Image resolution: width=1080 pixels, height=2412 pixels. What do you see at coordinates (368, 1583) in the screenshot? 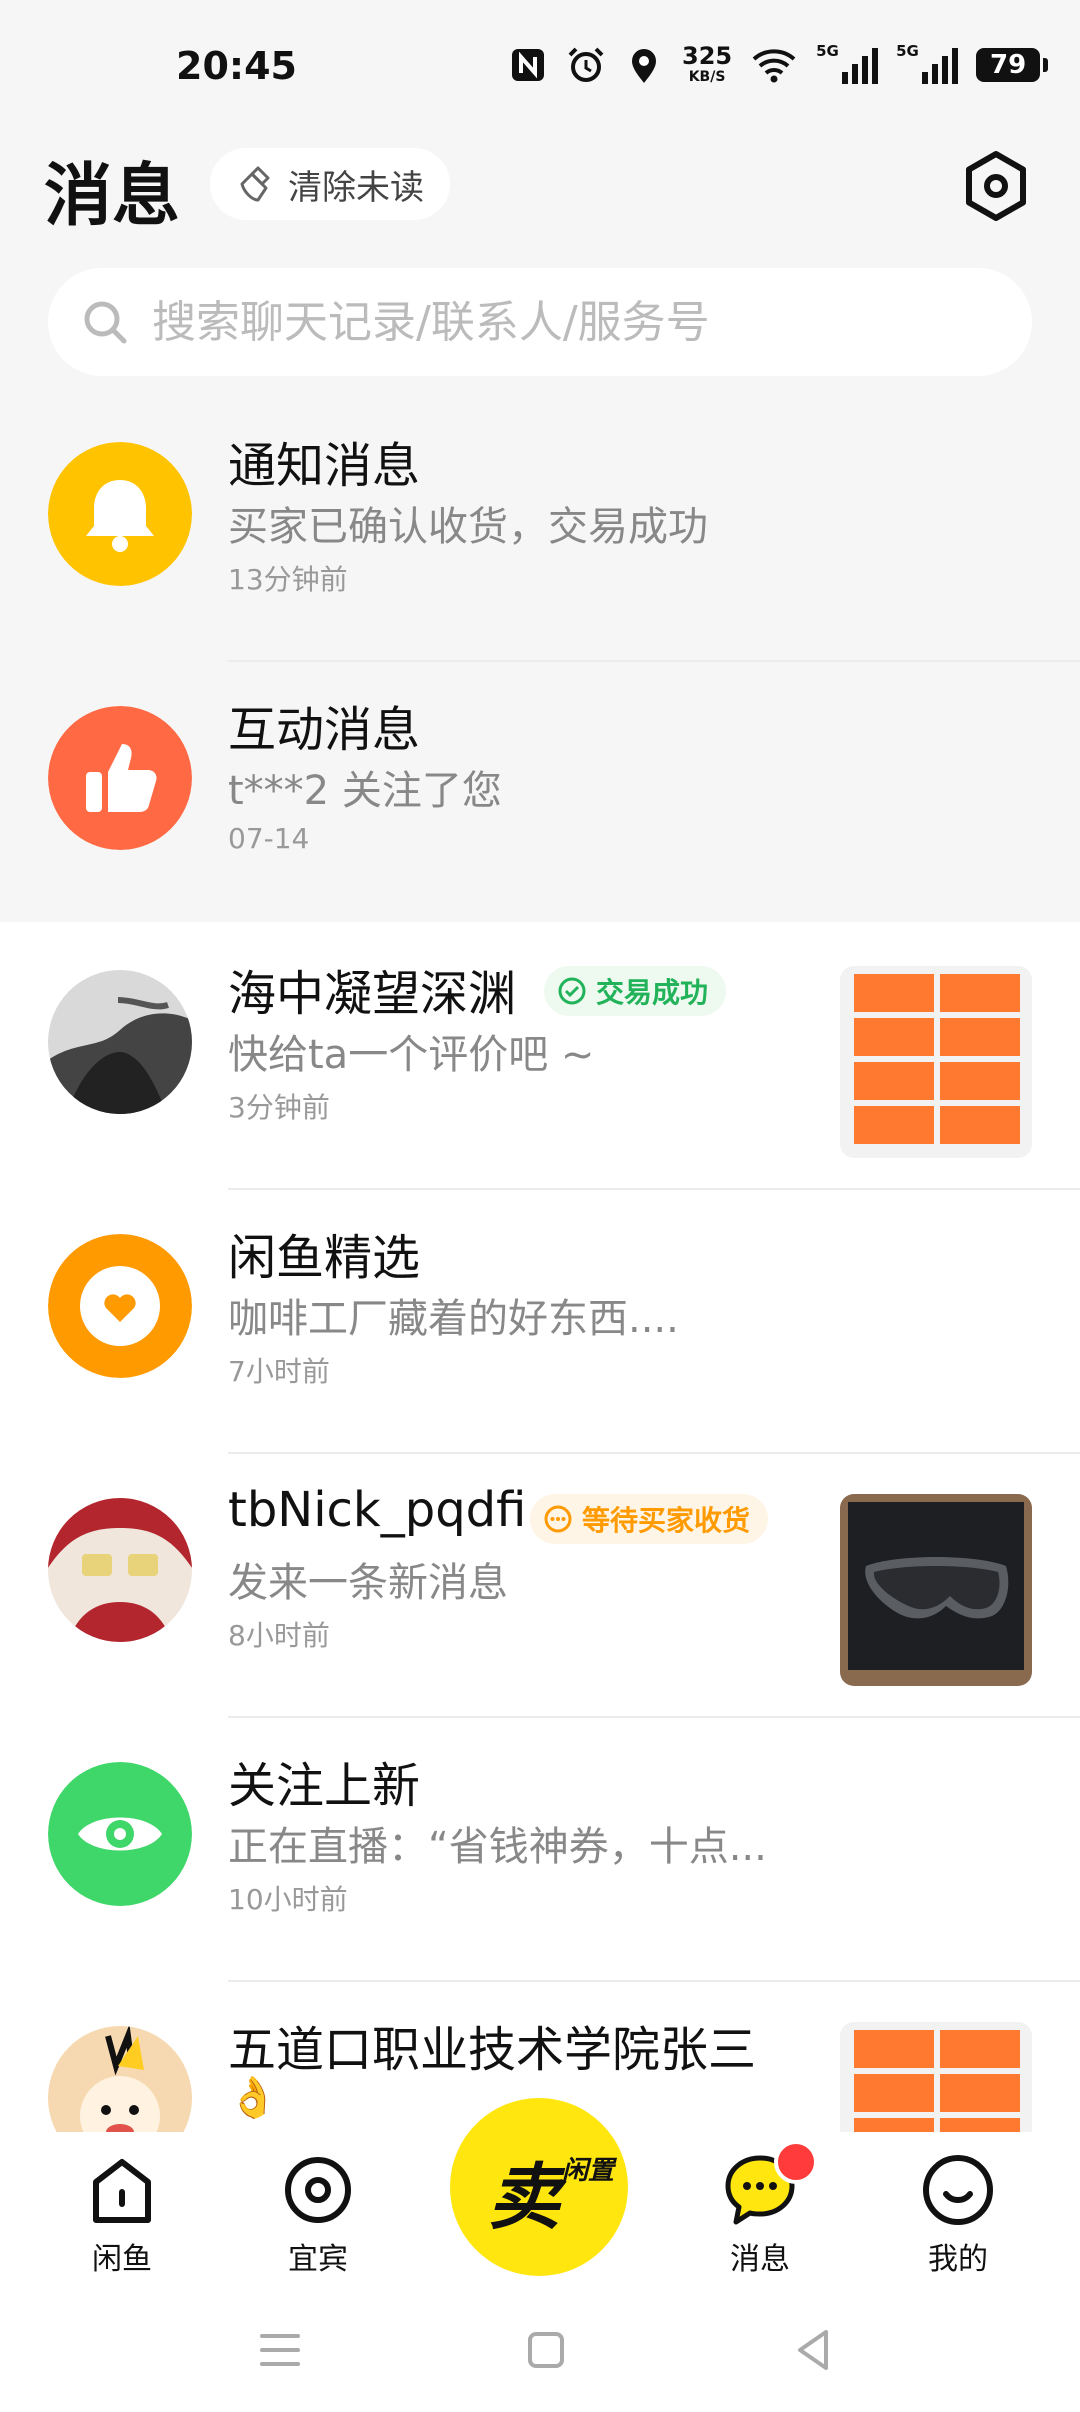
I see `conversation-preview: 发来一条新消息` at bounding box center [368, 1583].